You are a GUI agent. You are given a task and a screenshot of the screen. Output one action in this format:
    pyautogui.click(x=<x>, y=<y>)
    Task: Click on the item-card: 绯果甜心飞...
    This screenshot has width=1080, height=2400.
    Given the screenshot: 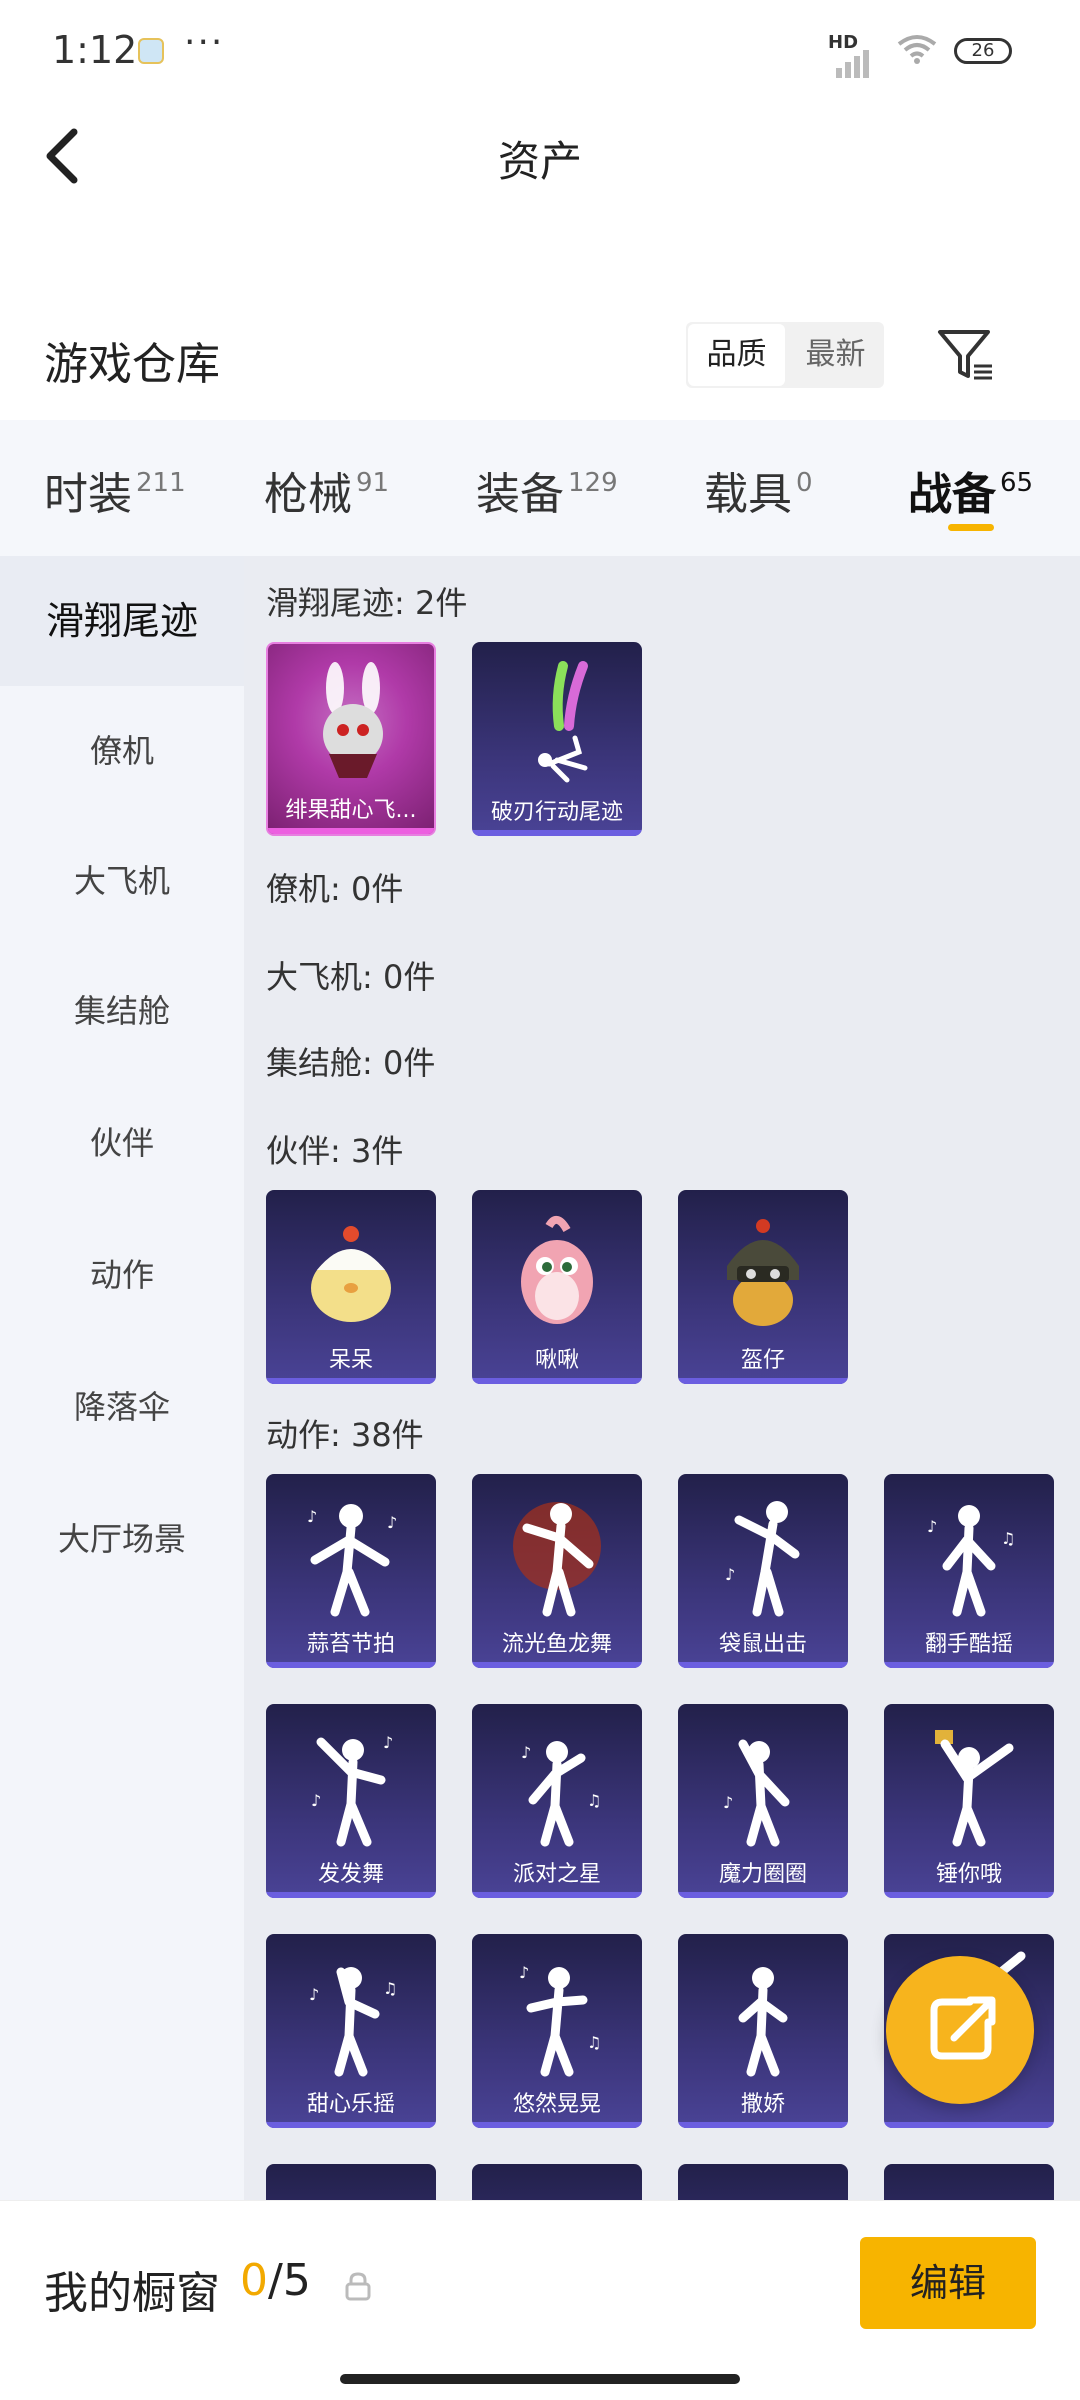 What is the action you would take?
    pyautogui.click(x=351, y=739)
    